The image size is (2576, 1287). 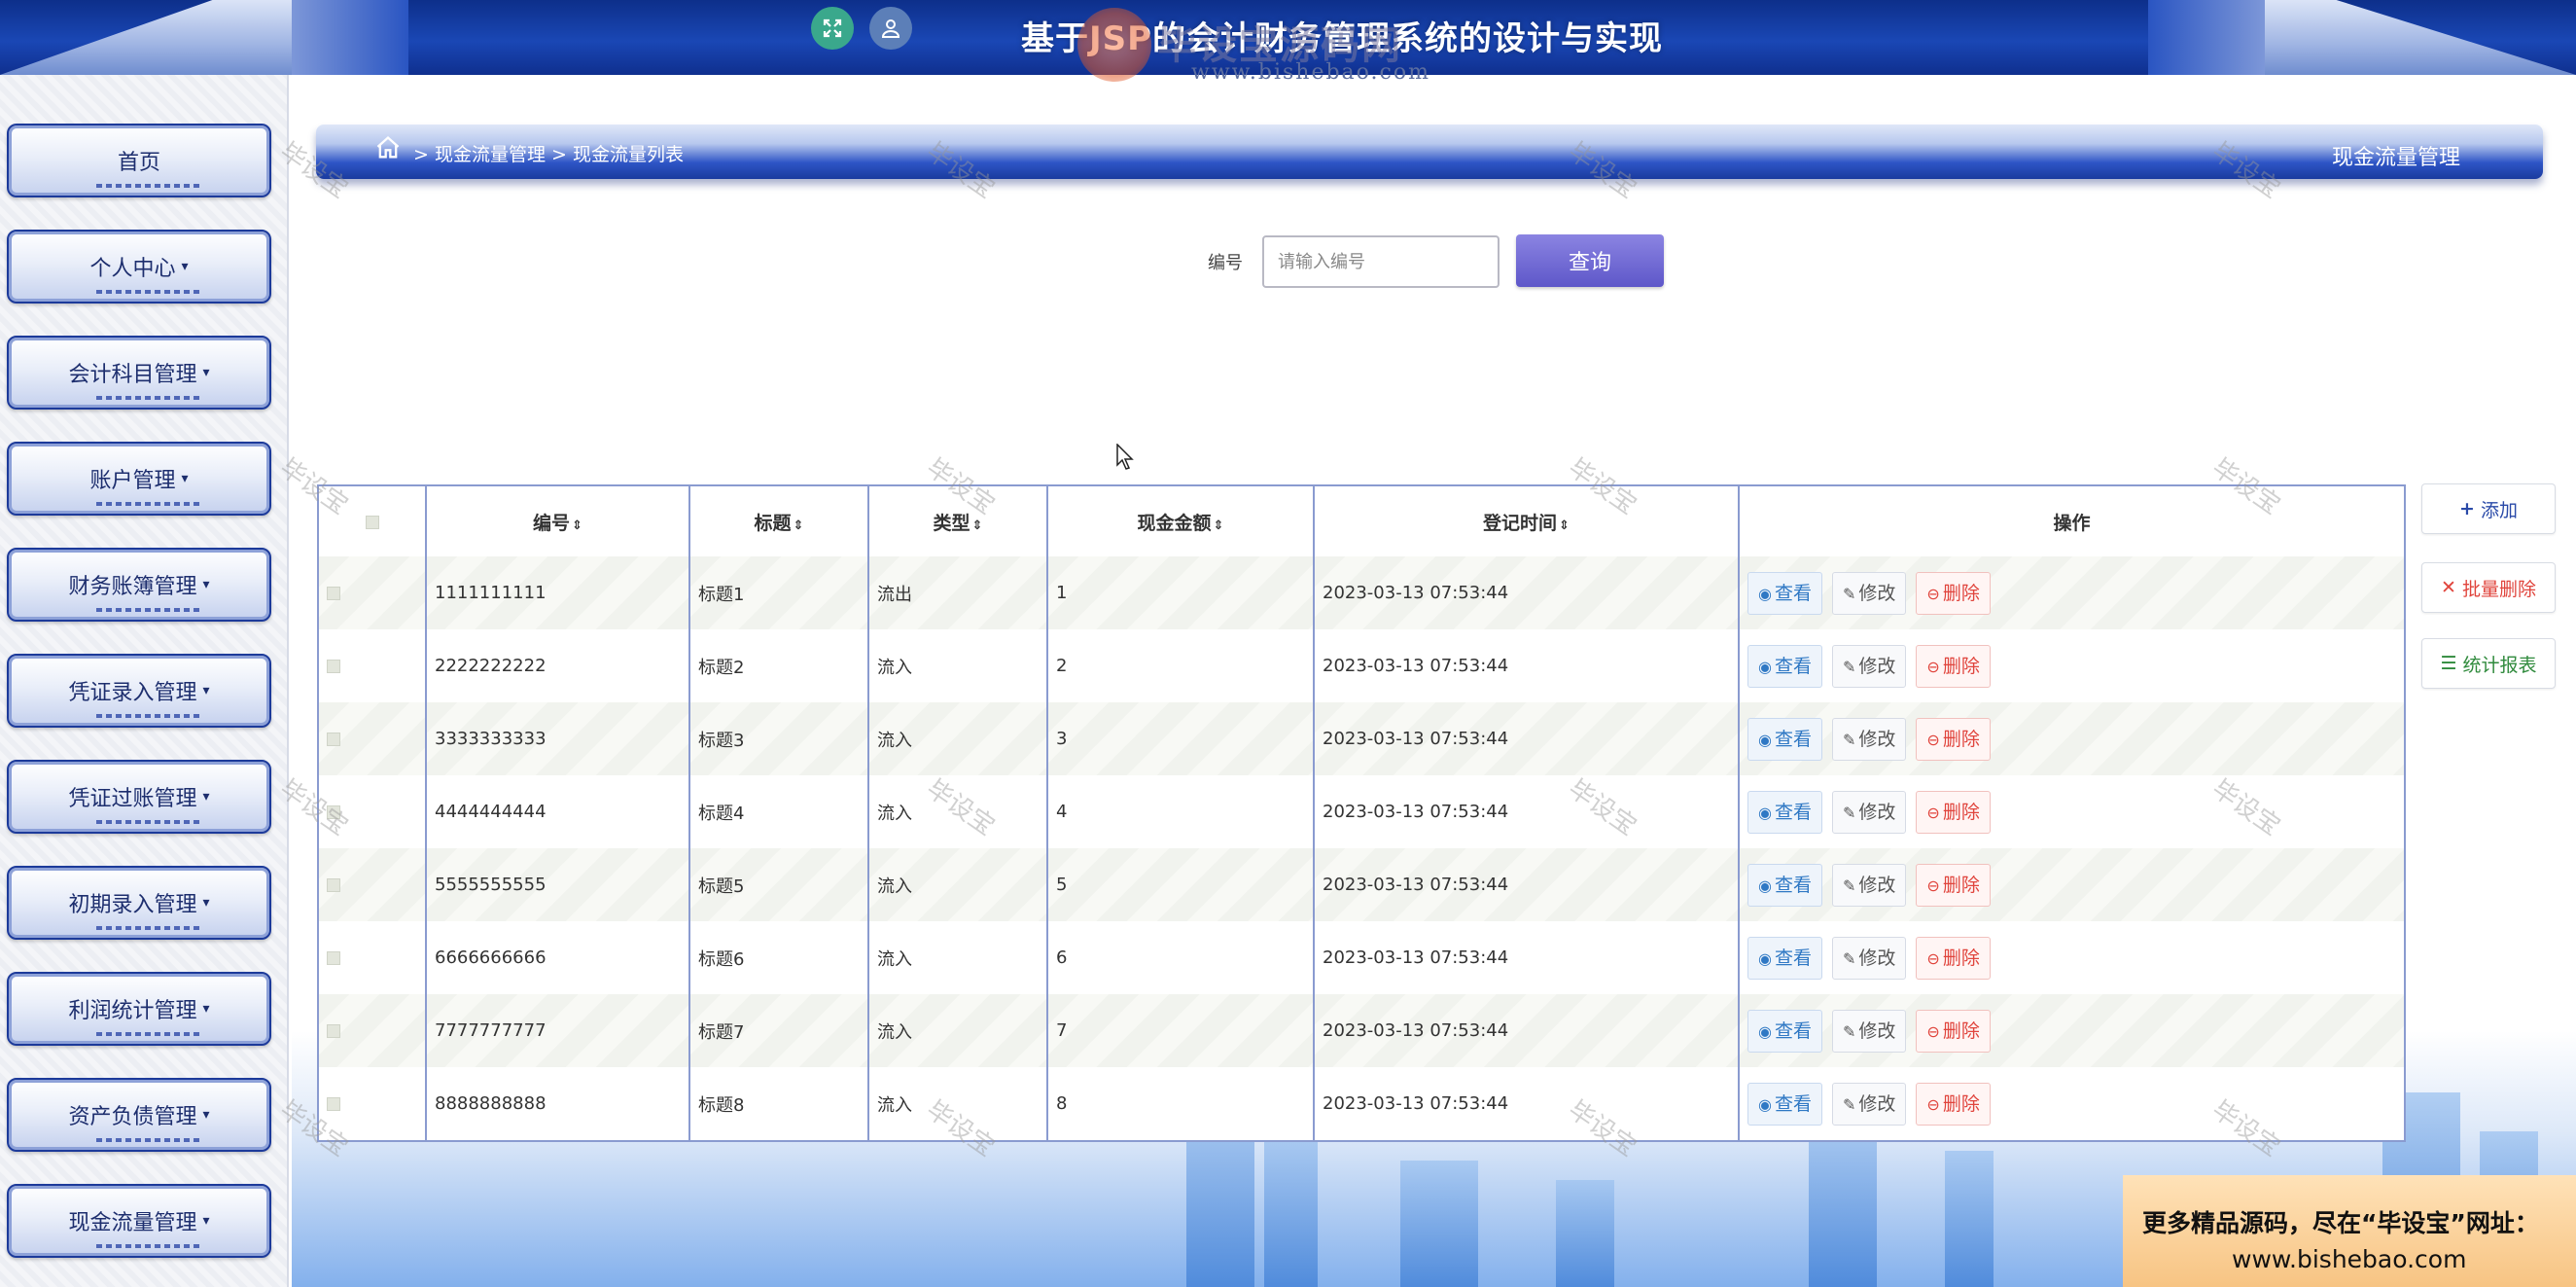 What do you see at coordinates (139, 479) in the screenshot?
I see `sidebar-item-accounts: 账户管理 ▾` at bounding box center [139, 479].